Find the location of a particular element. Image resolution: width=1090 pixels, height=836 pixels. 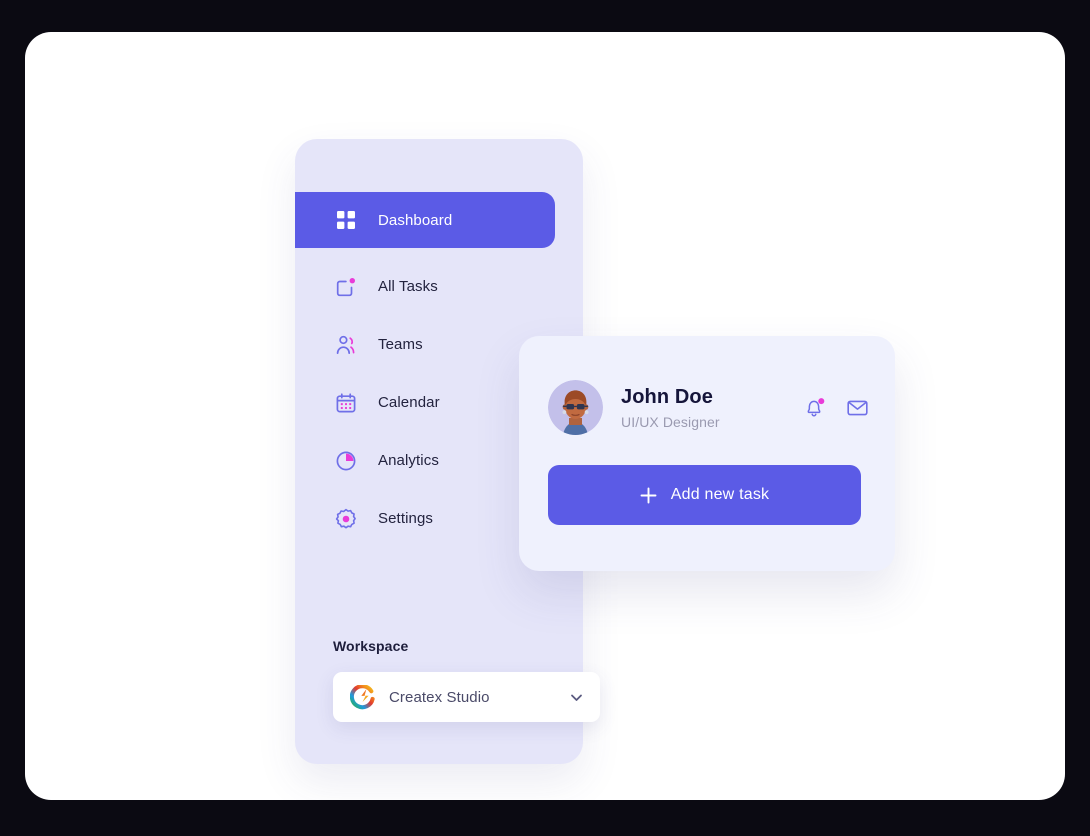

sidebar-item-label: Analytics is located at coordinates (408, 460).